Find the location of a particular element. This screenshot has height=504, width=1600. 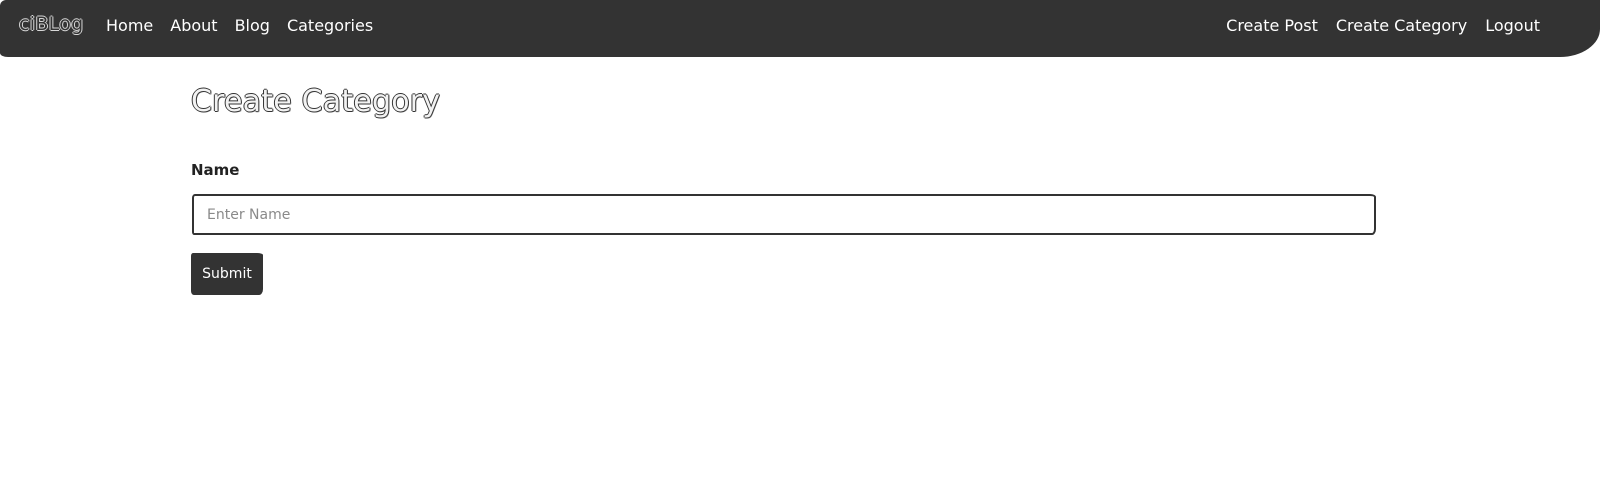

nav-right-links: Create Post Create Category Logout is located at coordinates (1383, 25).